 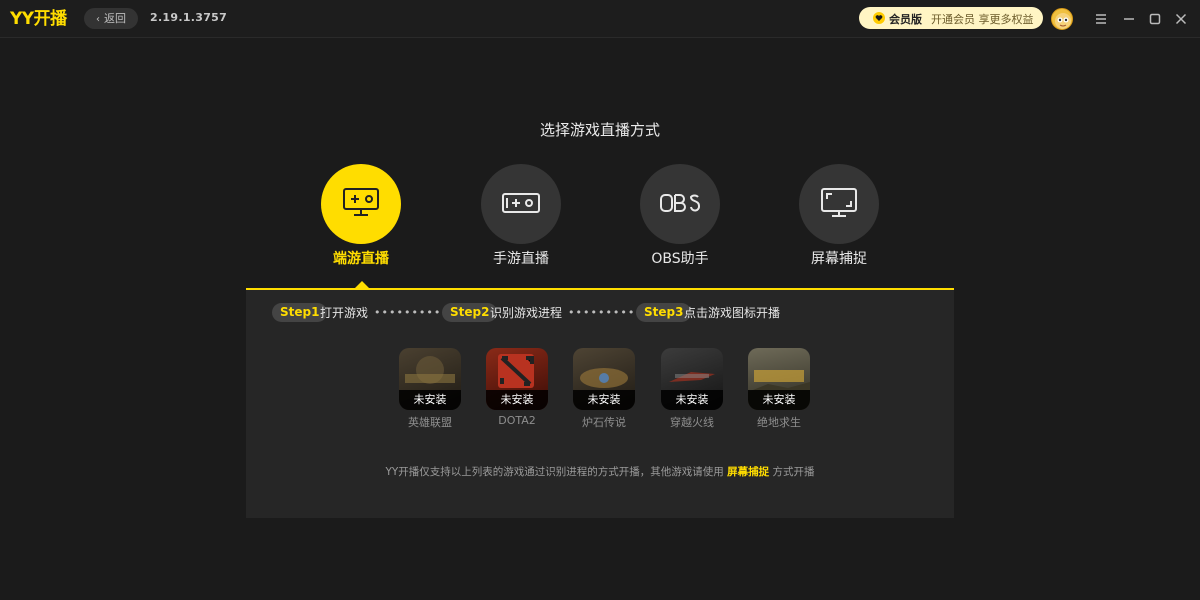 I want to click on game-name: 炉石传说, so click(x=604, y=422).